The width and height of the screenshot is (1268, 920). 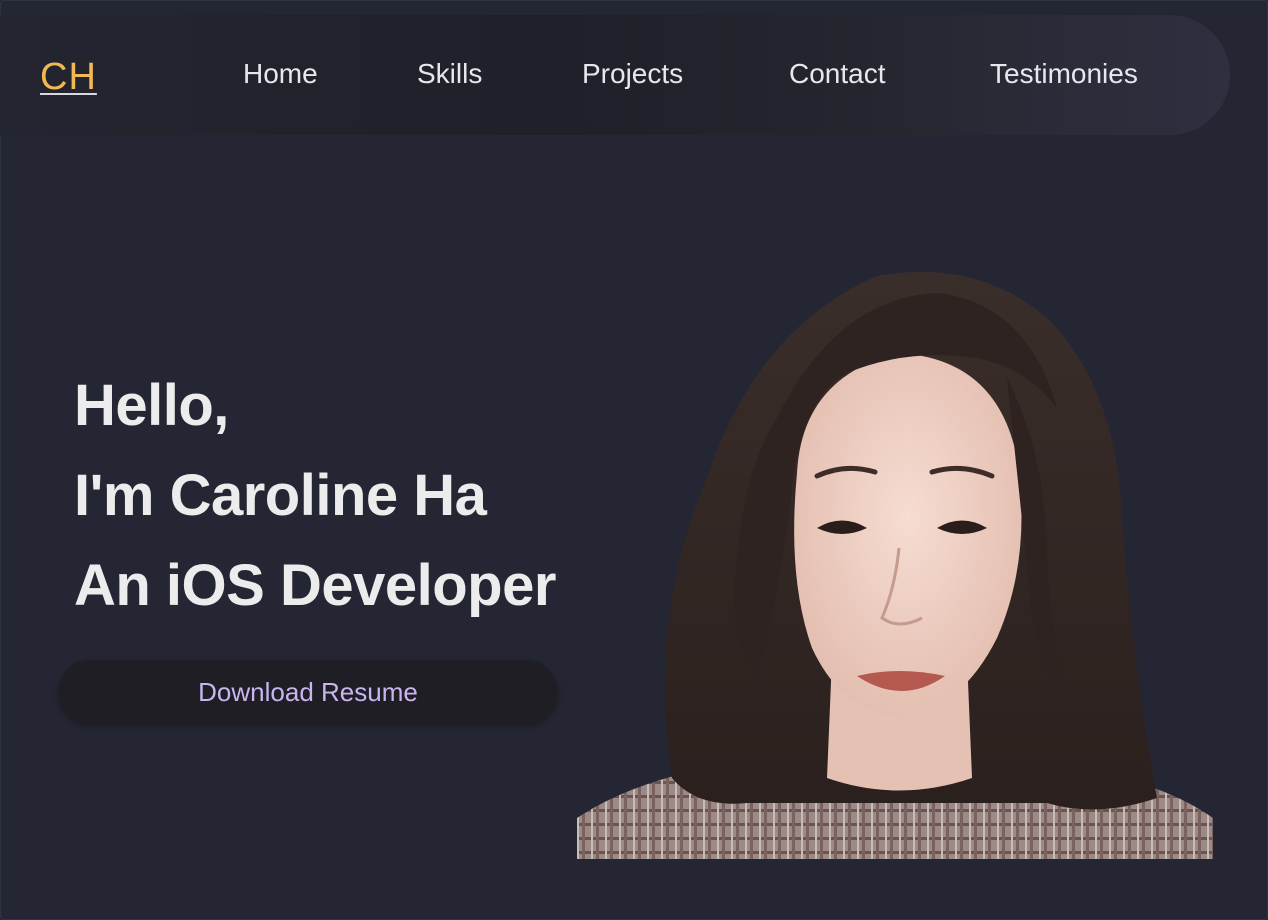 What do you see at coordinates (308, 692) in the screenshot?
I see `download-resume-button: Download Resume` at bounding box center [308, 692].